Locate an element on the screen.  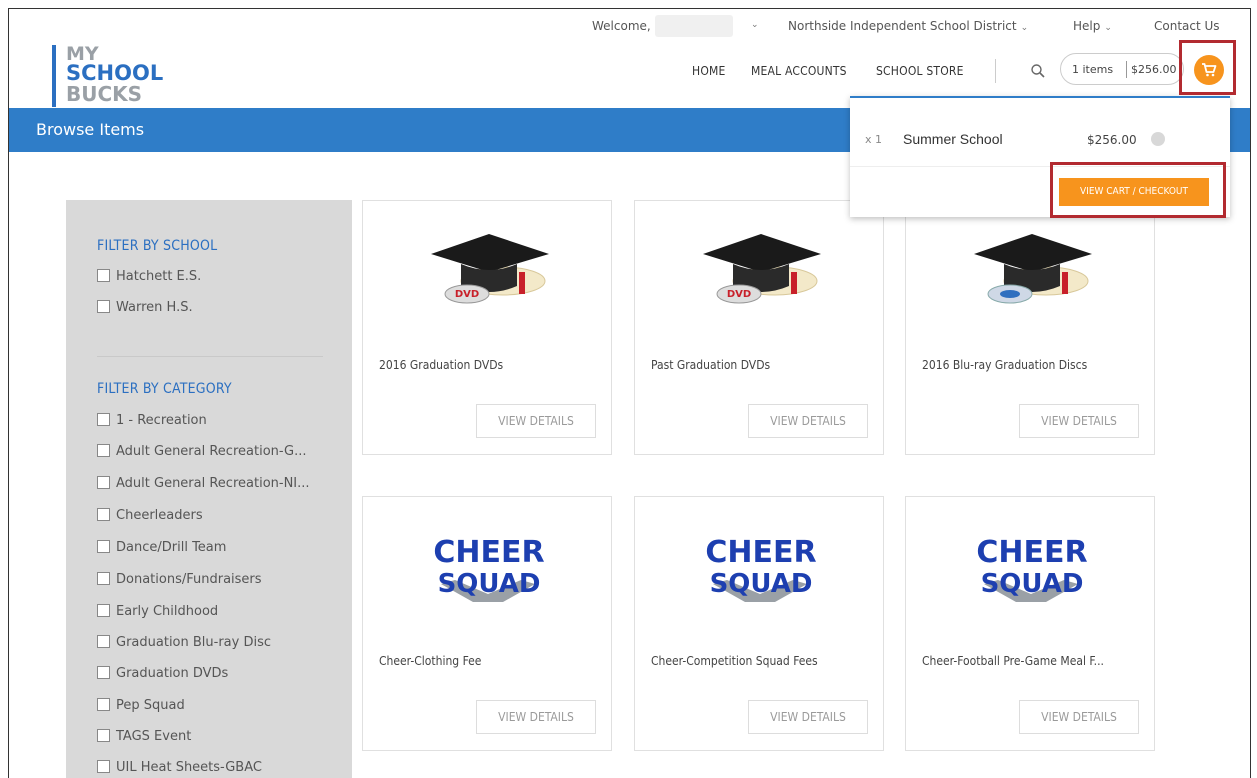
page-title: Browse Items is located at coordinates (90, 129).